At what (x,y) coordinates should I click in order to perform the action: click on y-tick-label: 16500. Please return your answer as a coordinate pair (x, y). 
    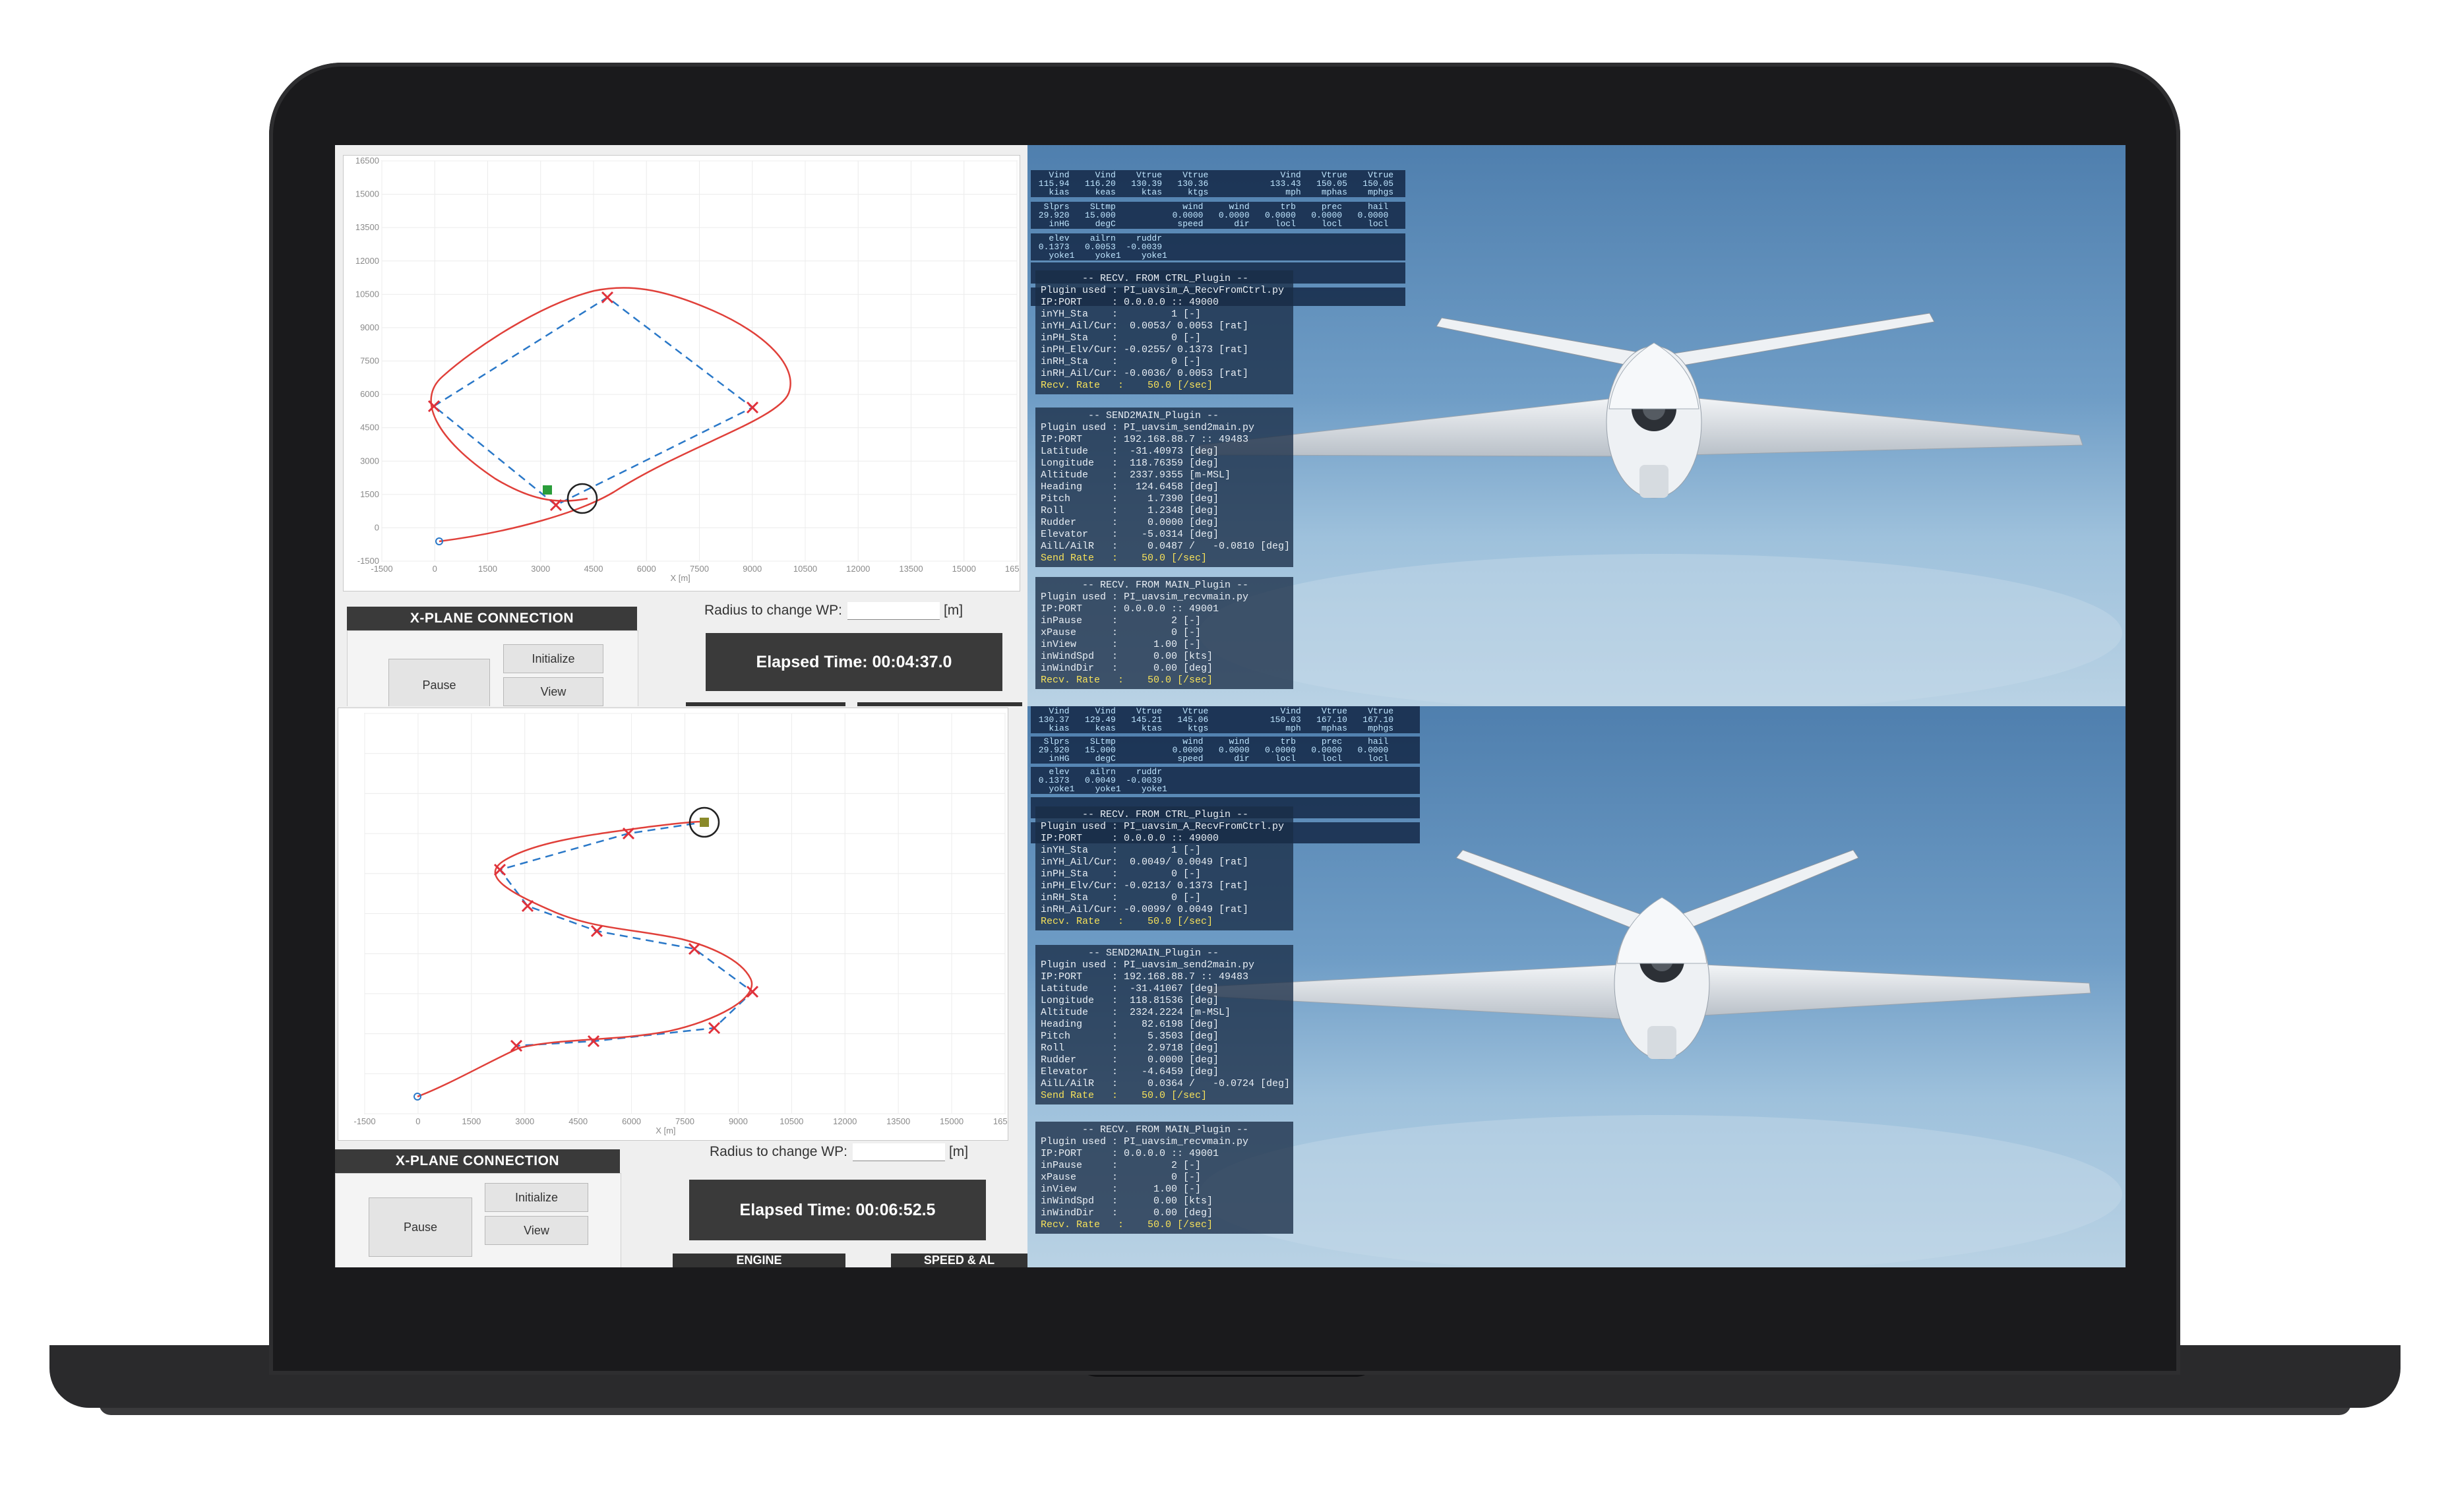
    Looking at the image, I should click on (367, 161).